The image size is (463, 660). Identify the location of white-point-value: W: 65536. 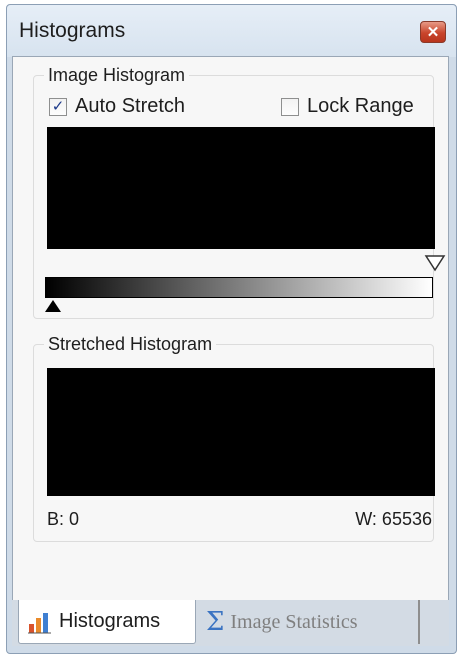
(393, 519).